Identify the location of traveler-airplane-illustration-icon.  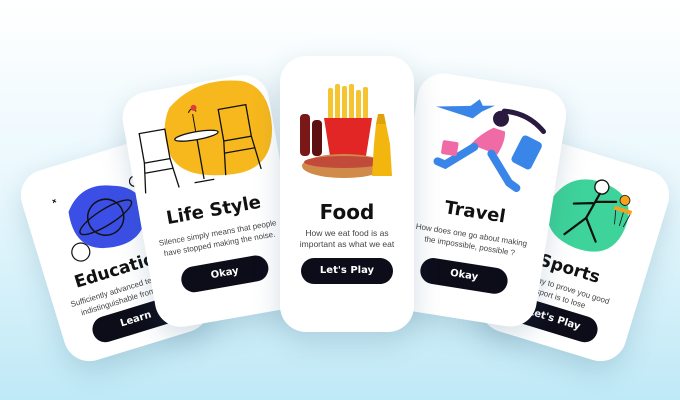
(487, 145).